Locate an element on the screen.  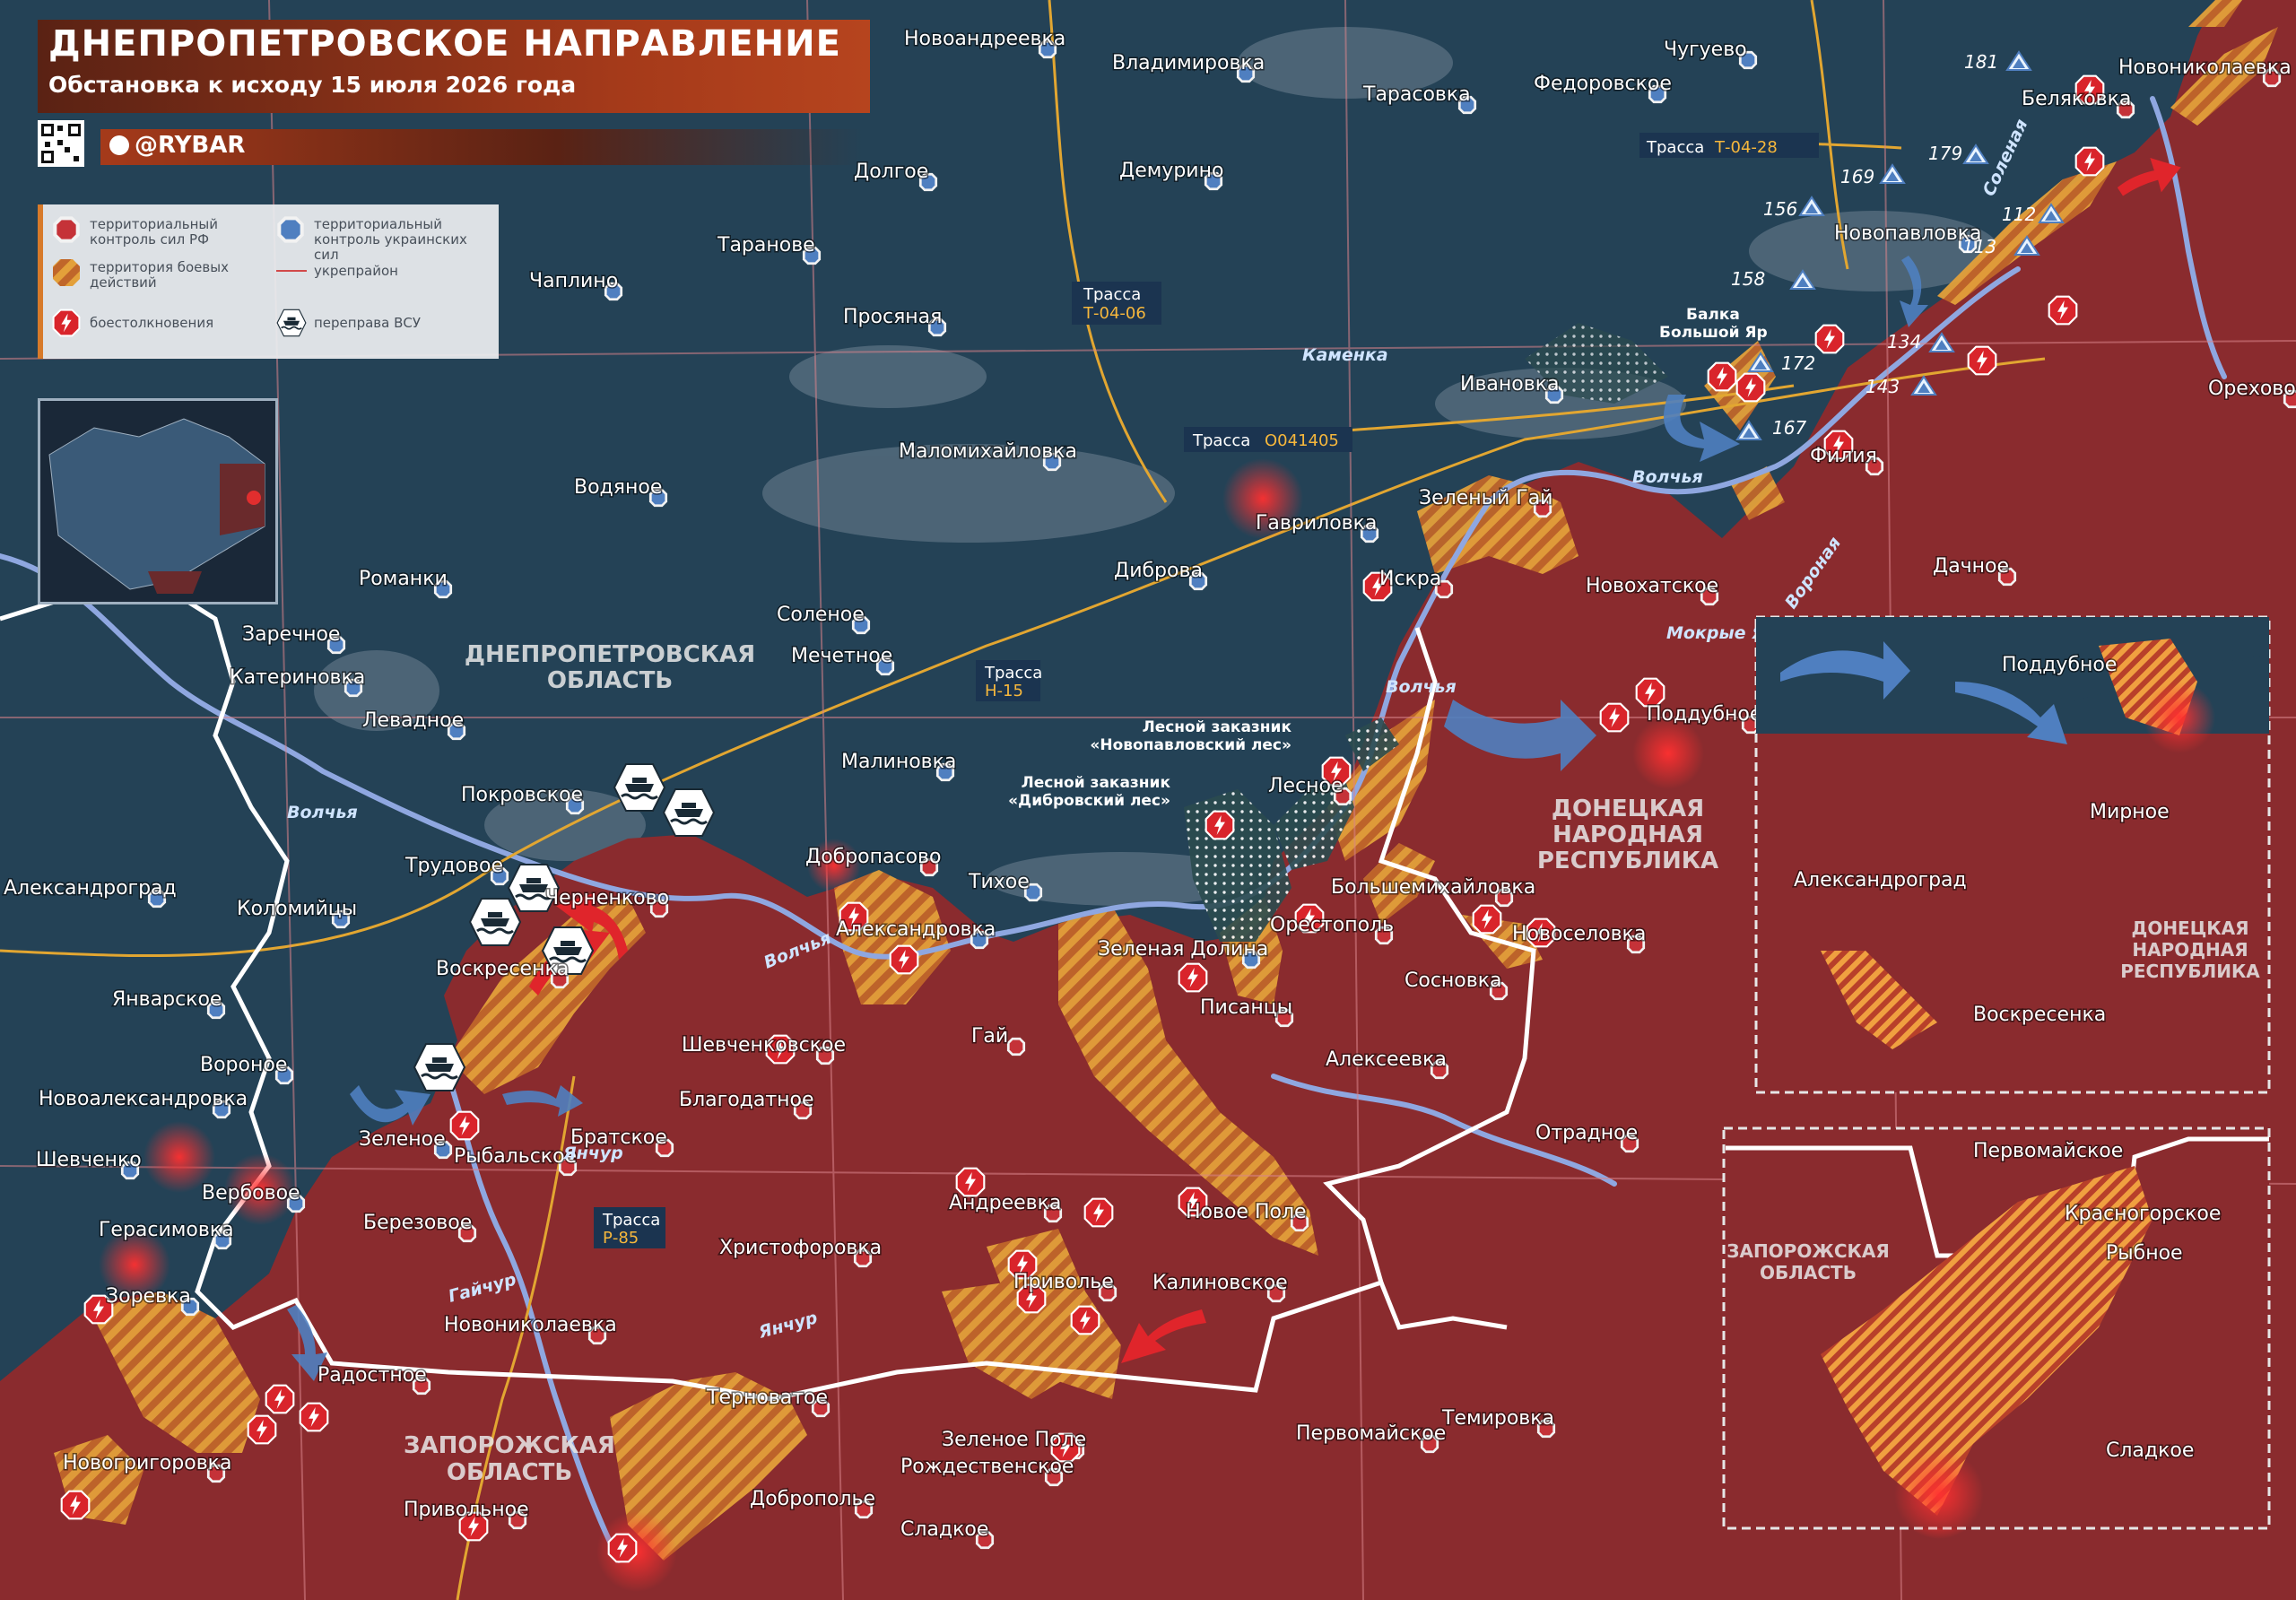
height-label: 179 is located at coordinates (1945, 153).